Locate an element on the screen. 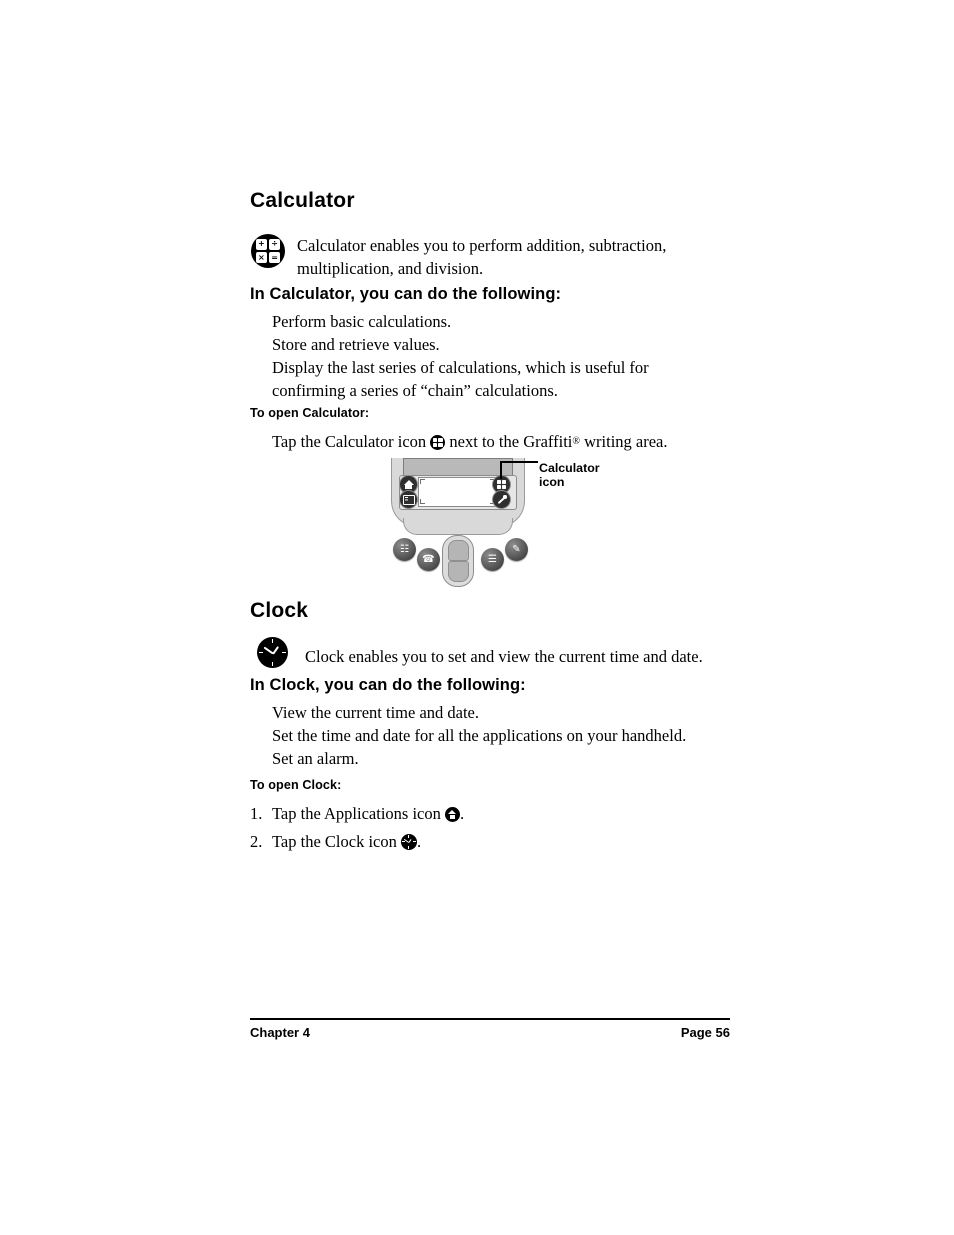 Image resolution: width=954 pixels, height=1235 pixels. clock-step-1-number: 1. is located at coordinates (256, 813).